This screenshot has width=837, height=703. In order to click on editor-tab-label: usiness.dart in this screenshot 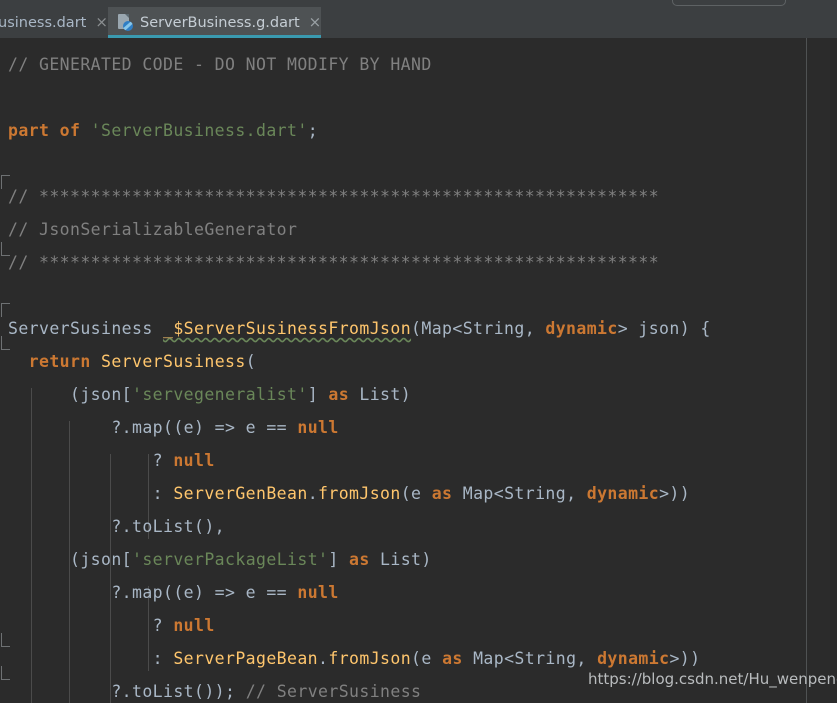, I will do `click(43, 22)`.